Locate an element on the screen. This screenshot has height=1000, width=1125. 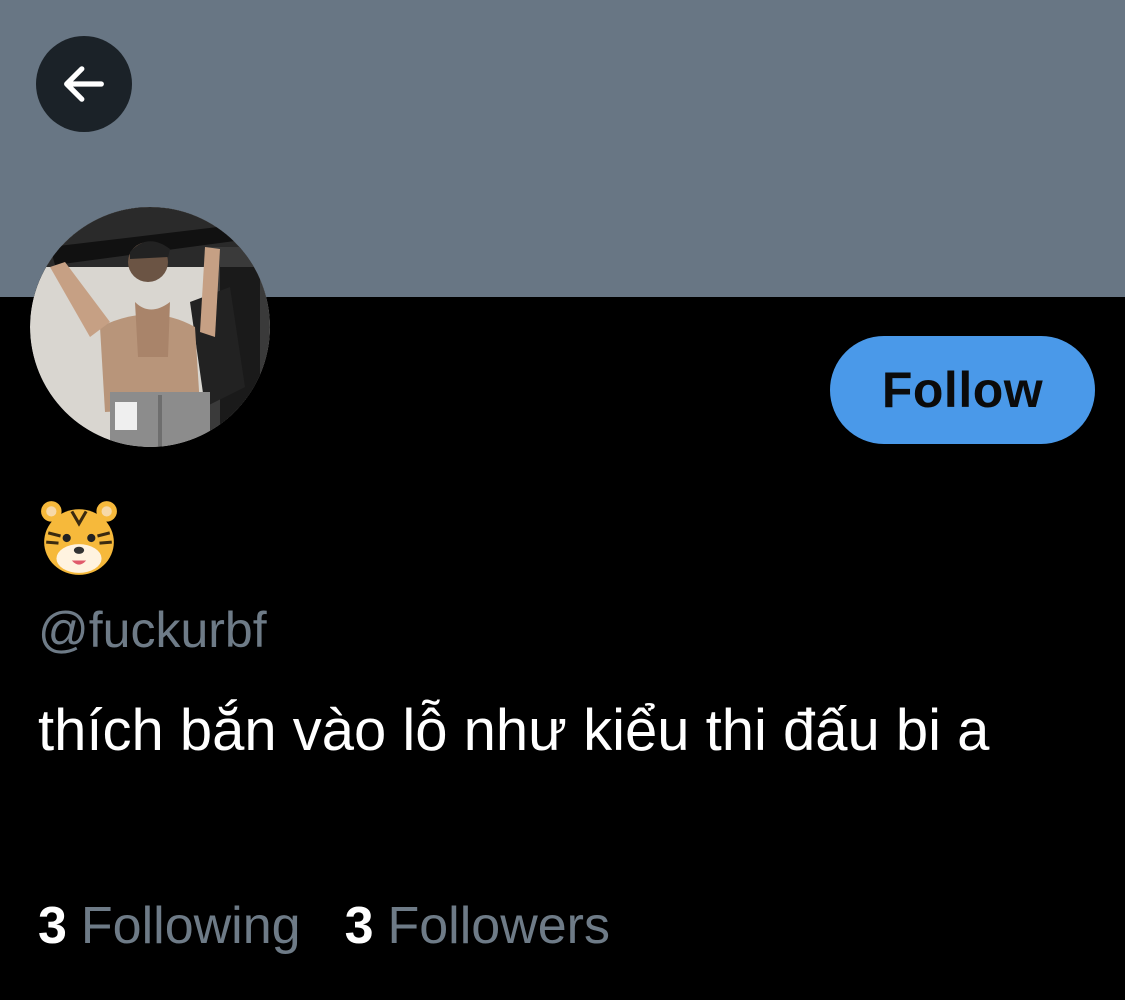
avatar-photo is located at coordinates (150, 327).